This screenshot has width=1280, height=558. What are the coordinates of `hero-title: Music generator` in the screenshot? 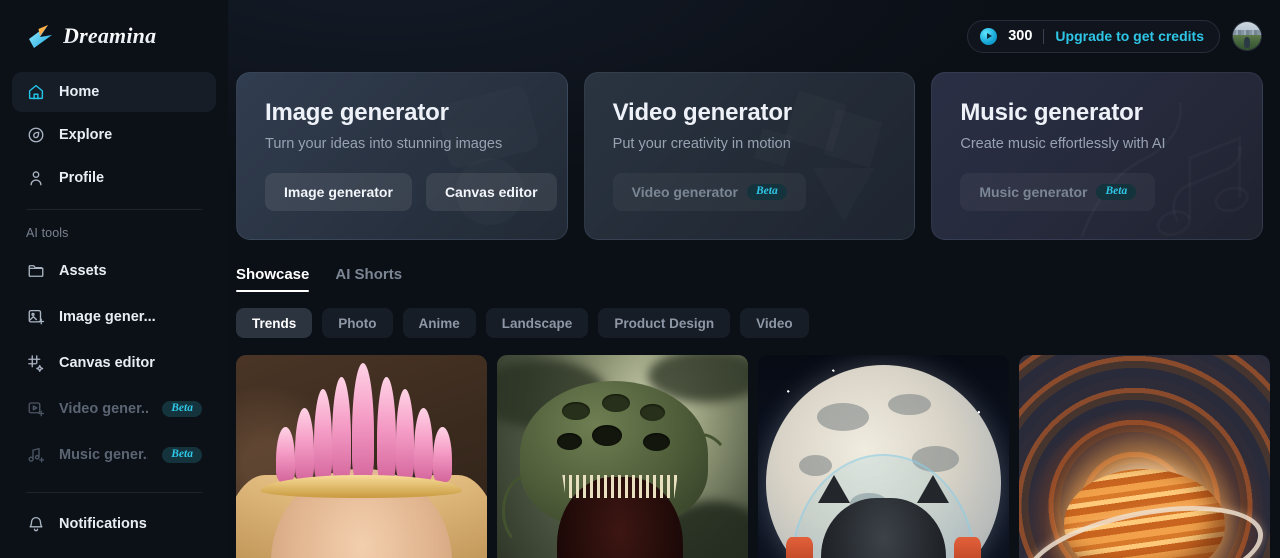 It's located at (1051, 112).